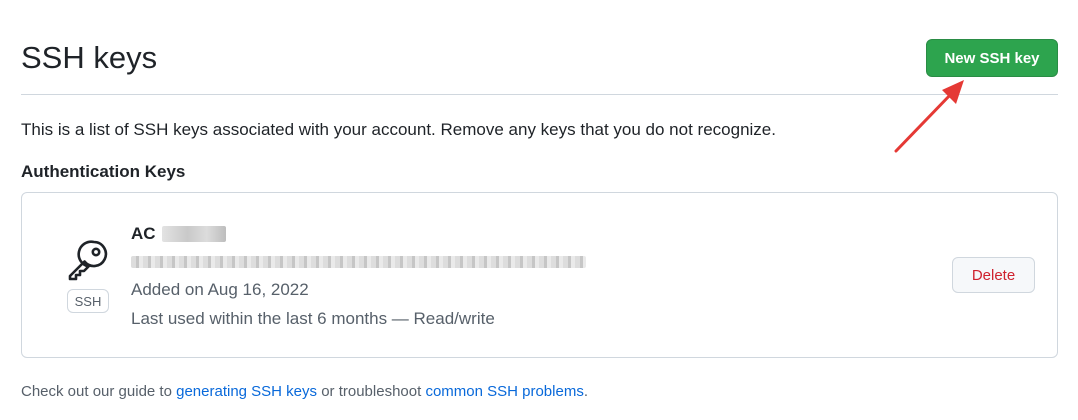  Describe the element at coordinates (246, 391) in the screenshot. I see `generating-ssh-keys-link: generating SSH keys` at that location.